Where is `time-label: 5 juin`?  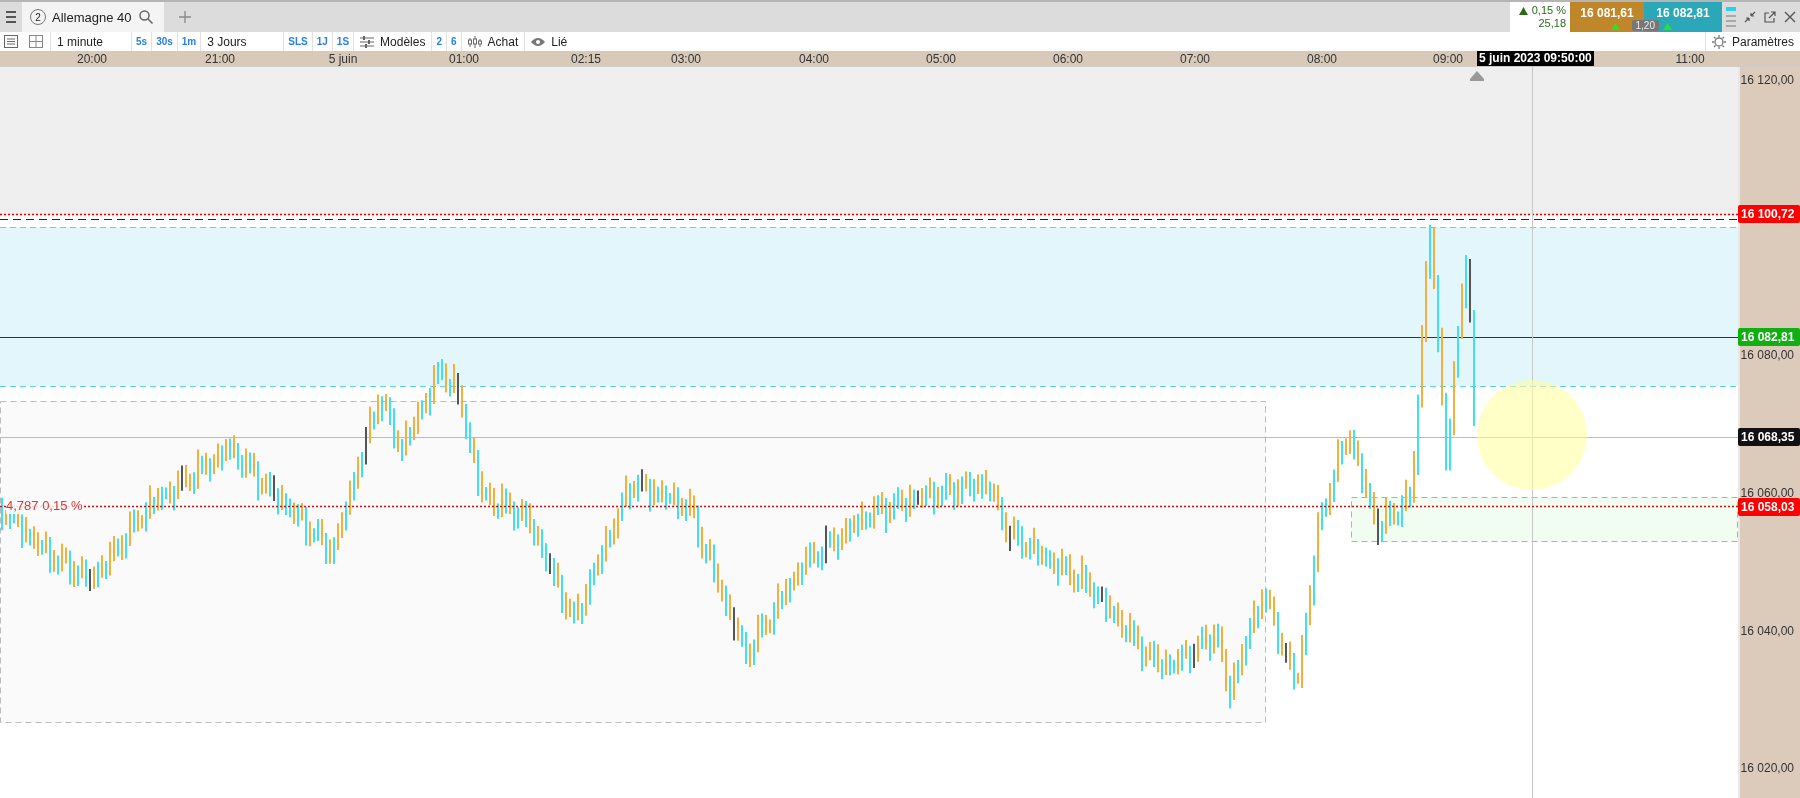
time-label: 5 juin is located at coordinates (343, 59).